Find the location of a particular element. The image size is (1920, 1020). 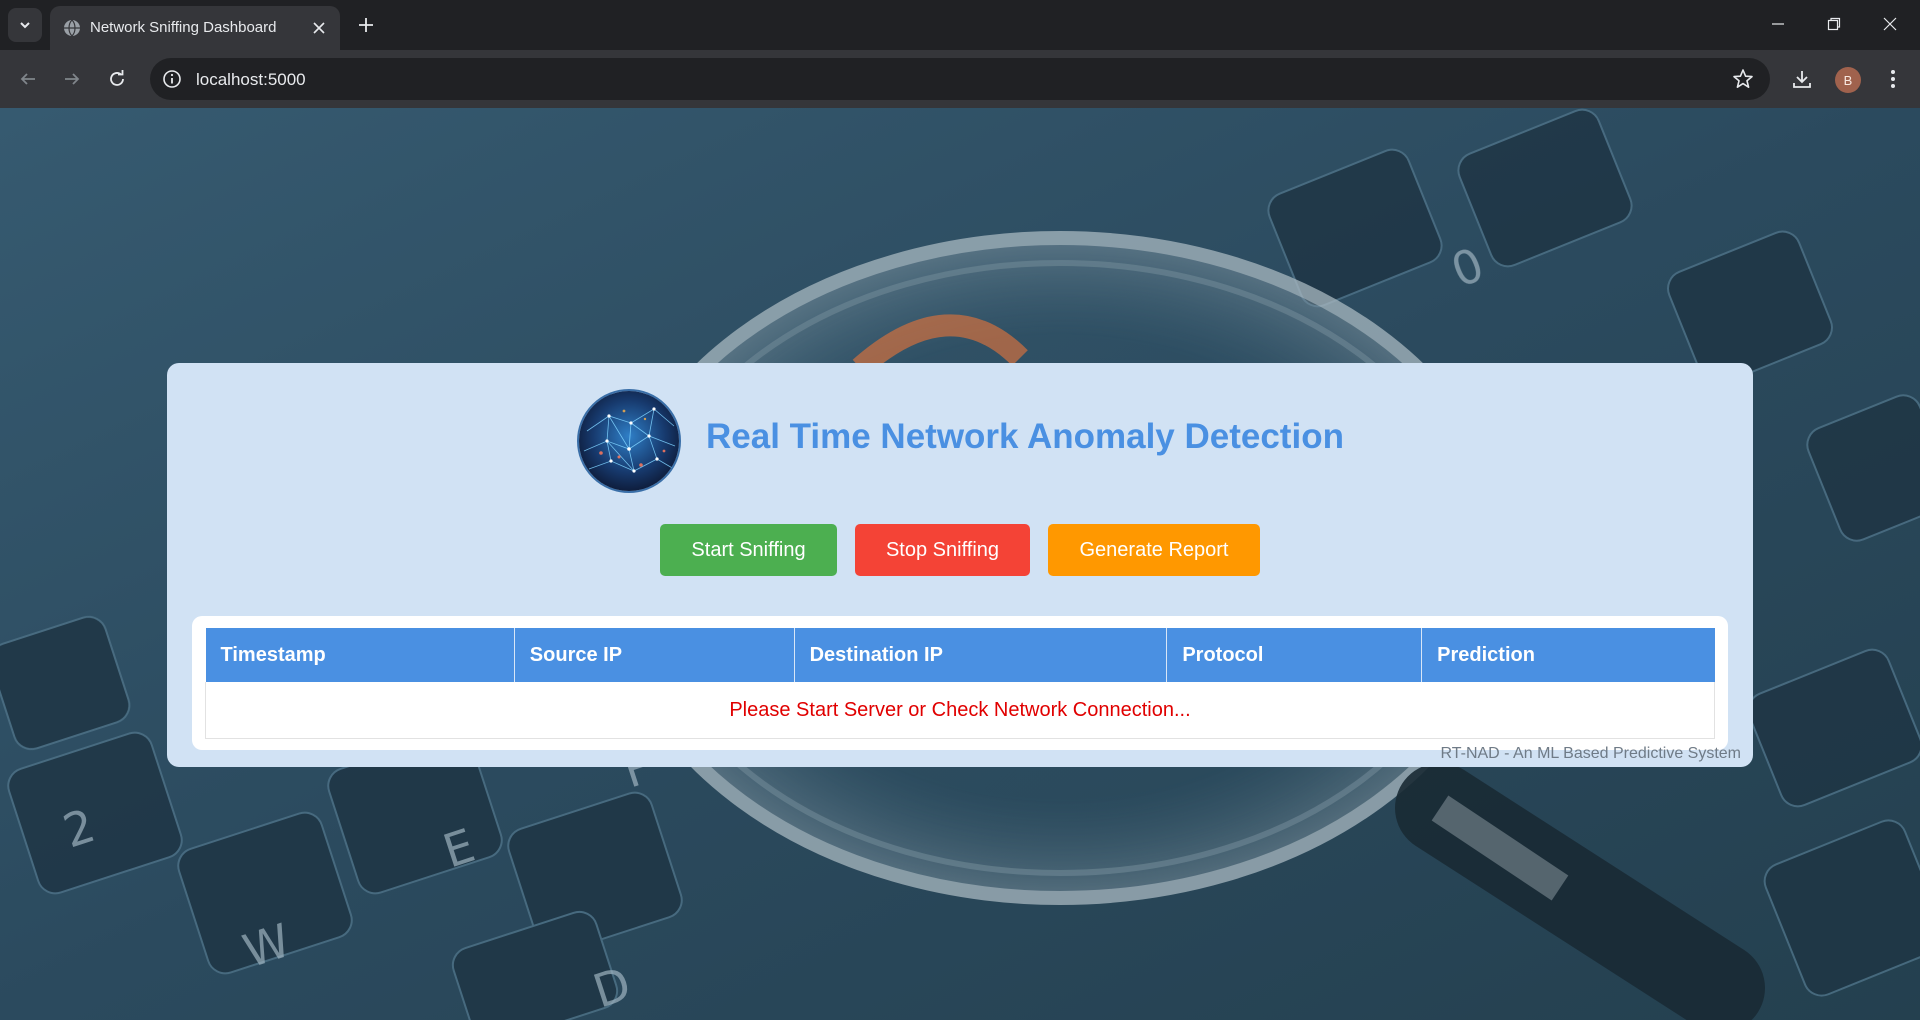

close-window-button is located at coordinates (1890, 24).